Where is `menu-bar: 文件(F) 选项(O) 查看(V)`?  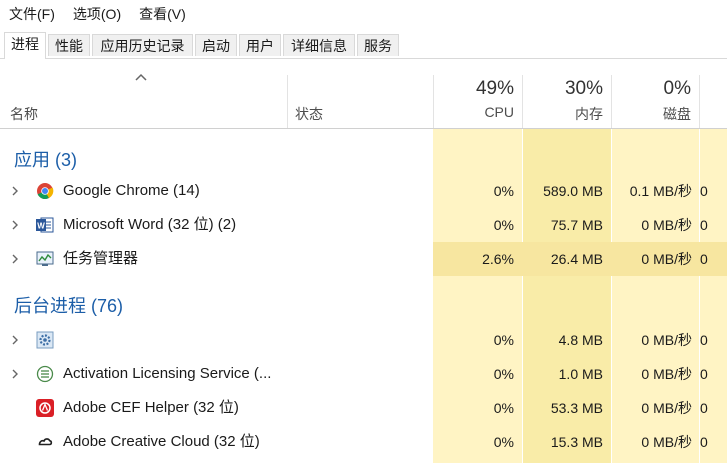
menu-bar: 文件(F) 选项(O) 查看(V) is located at coordinates (363, 14).